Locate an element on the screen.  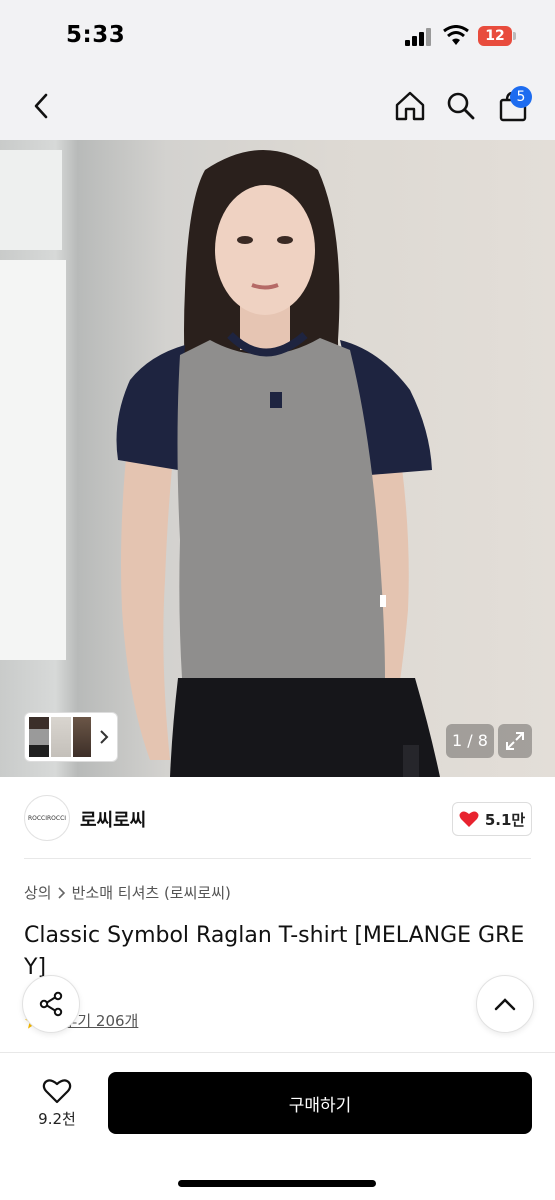
brand-logo: ROCCIROCCI is located at coordinates (47, 818).